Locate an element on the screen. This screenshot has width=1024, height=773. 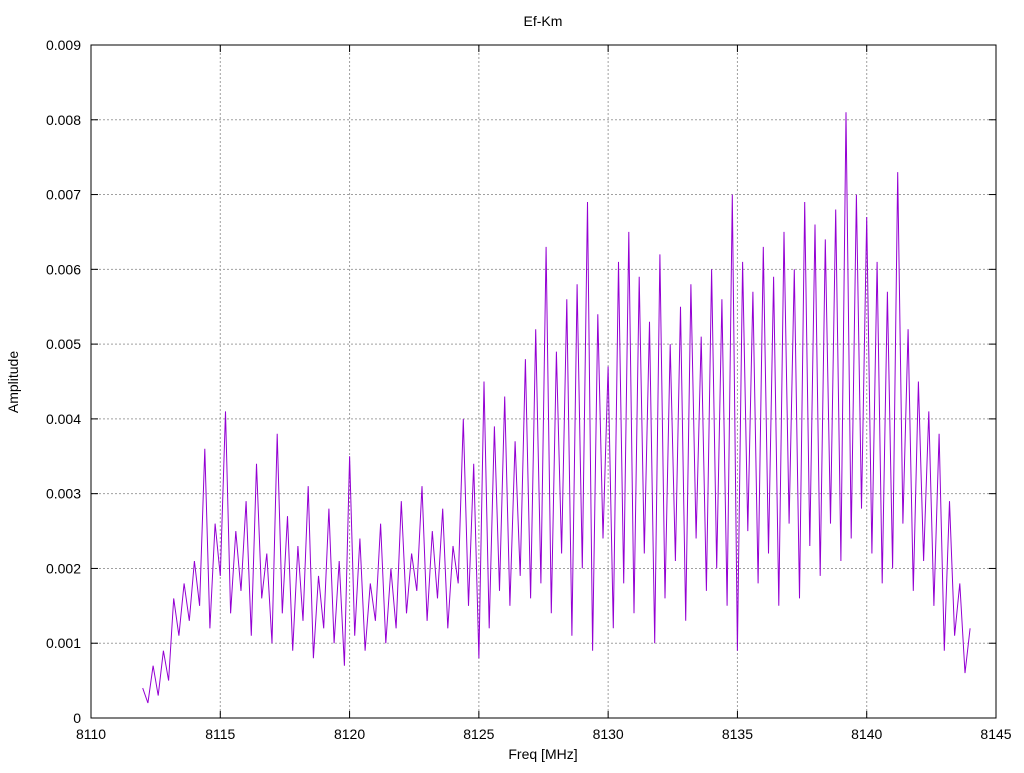
x-tick-label: 8120 is located at coordinates (349, 734).